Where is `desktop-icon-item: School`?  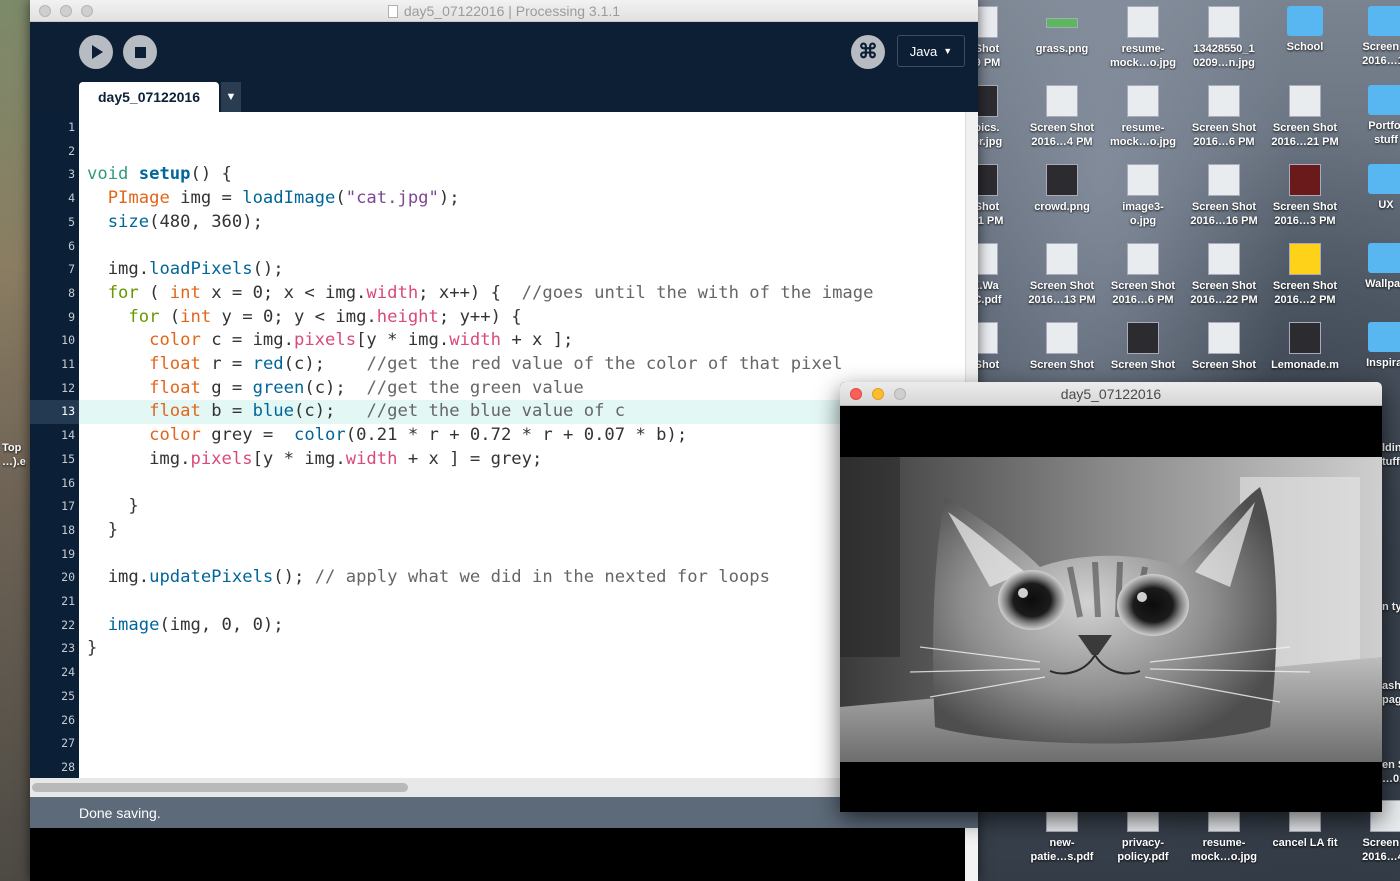 desktop-icon-item: School is located at coordinates (1305, 30).